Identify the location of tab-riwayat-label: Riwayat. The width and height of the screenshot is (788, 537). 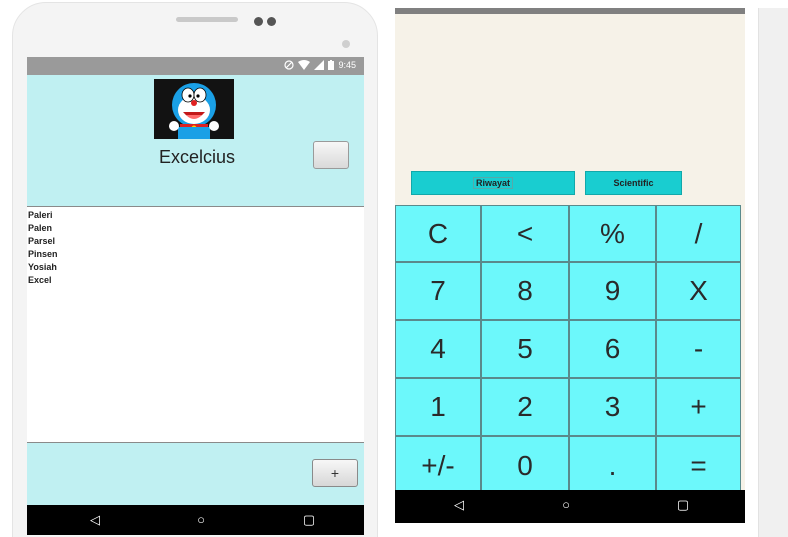
(492, 183).